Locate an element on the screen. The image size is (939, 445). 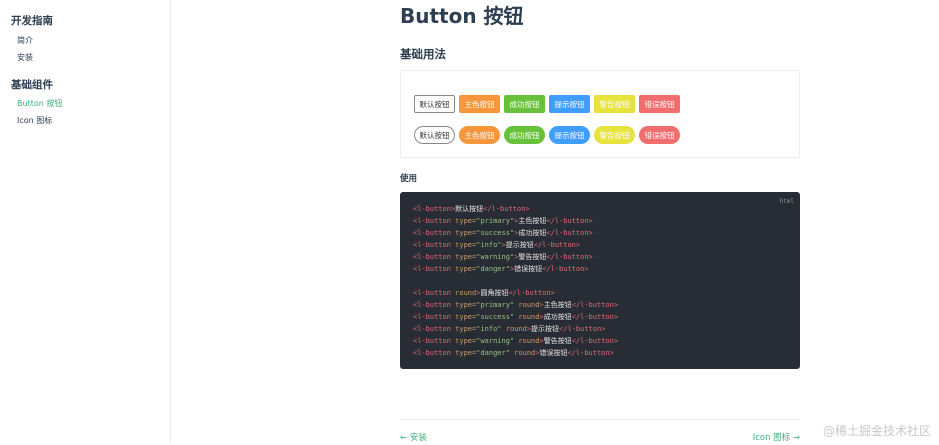
info-button: 提示按钮 is located at coordinates (569, 104).